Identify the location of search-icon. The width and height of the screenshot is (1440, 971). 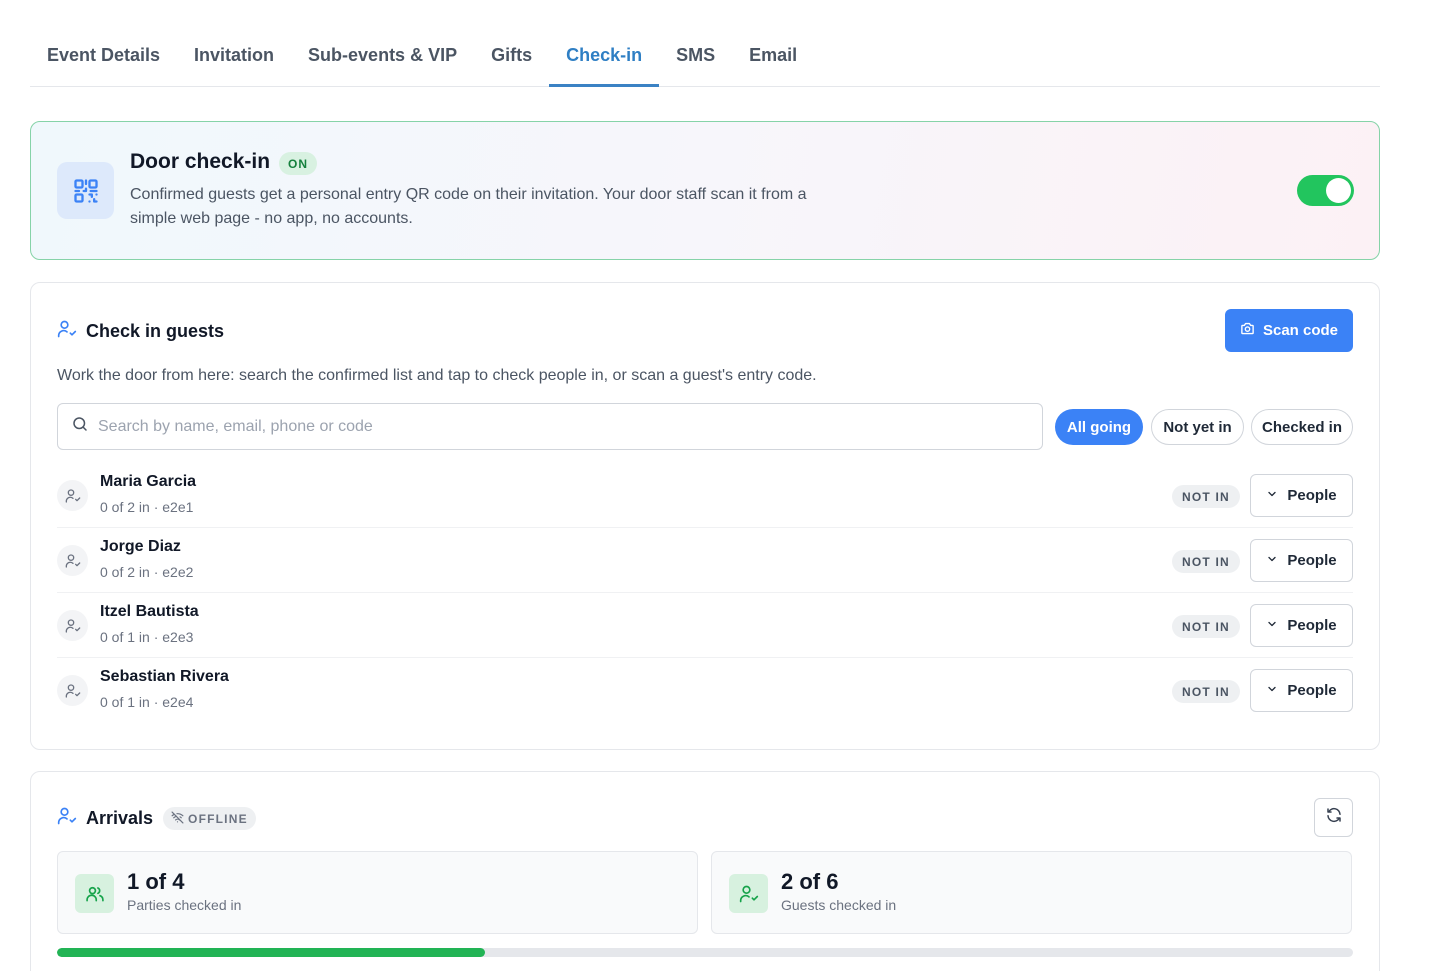
(80, 426).